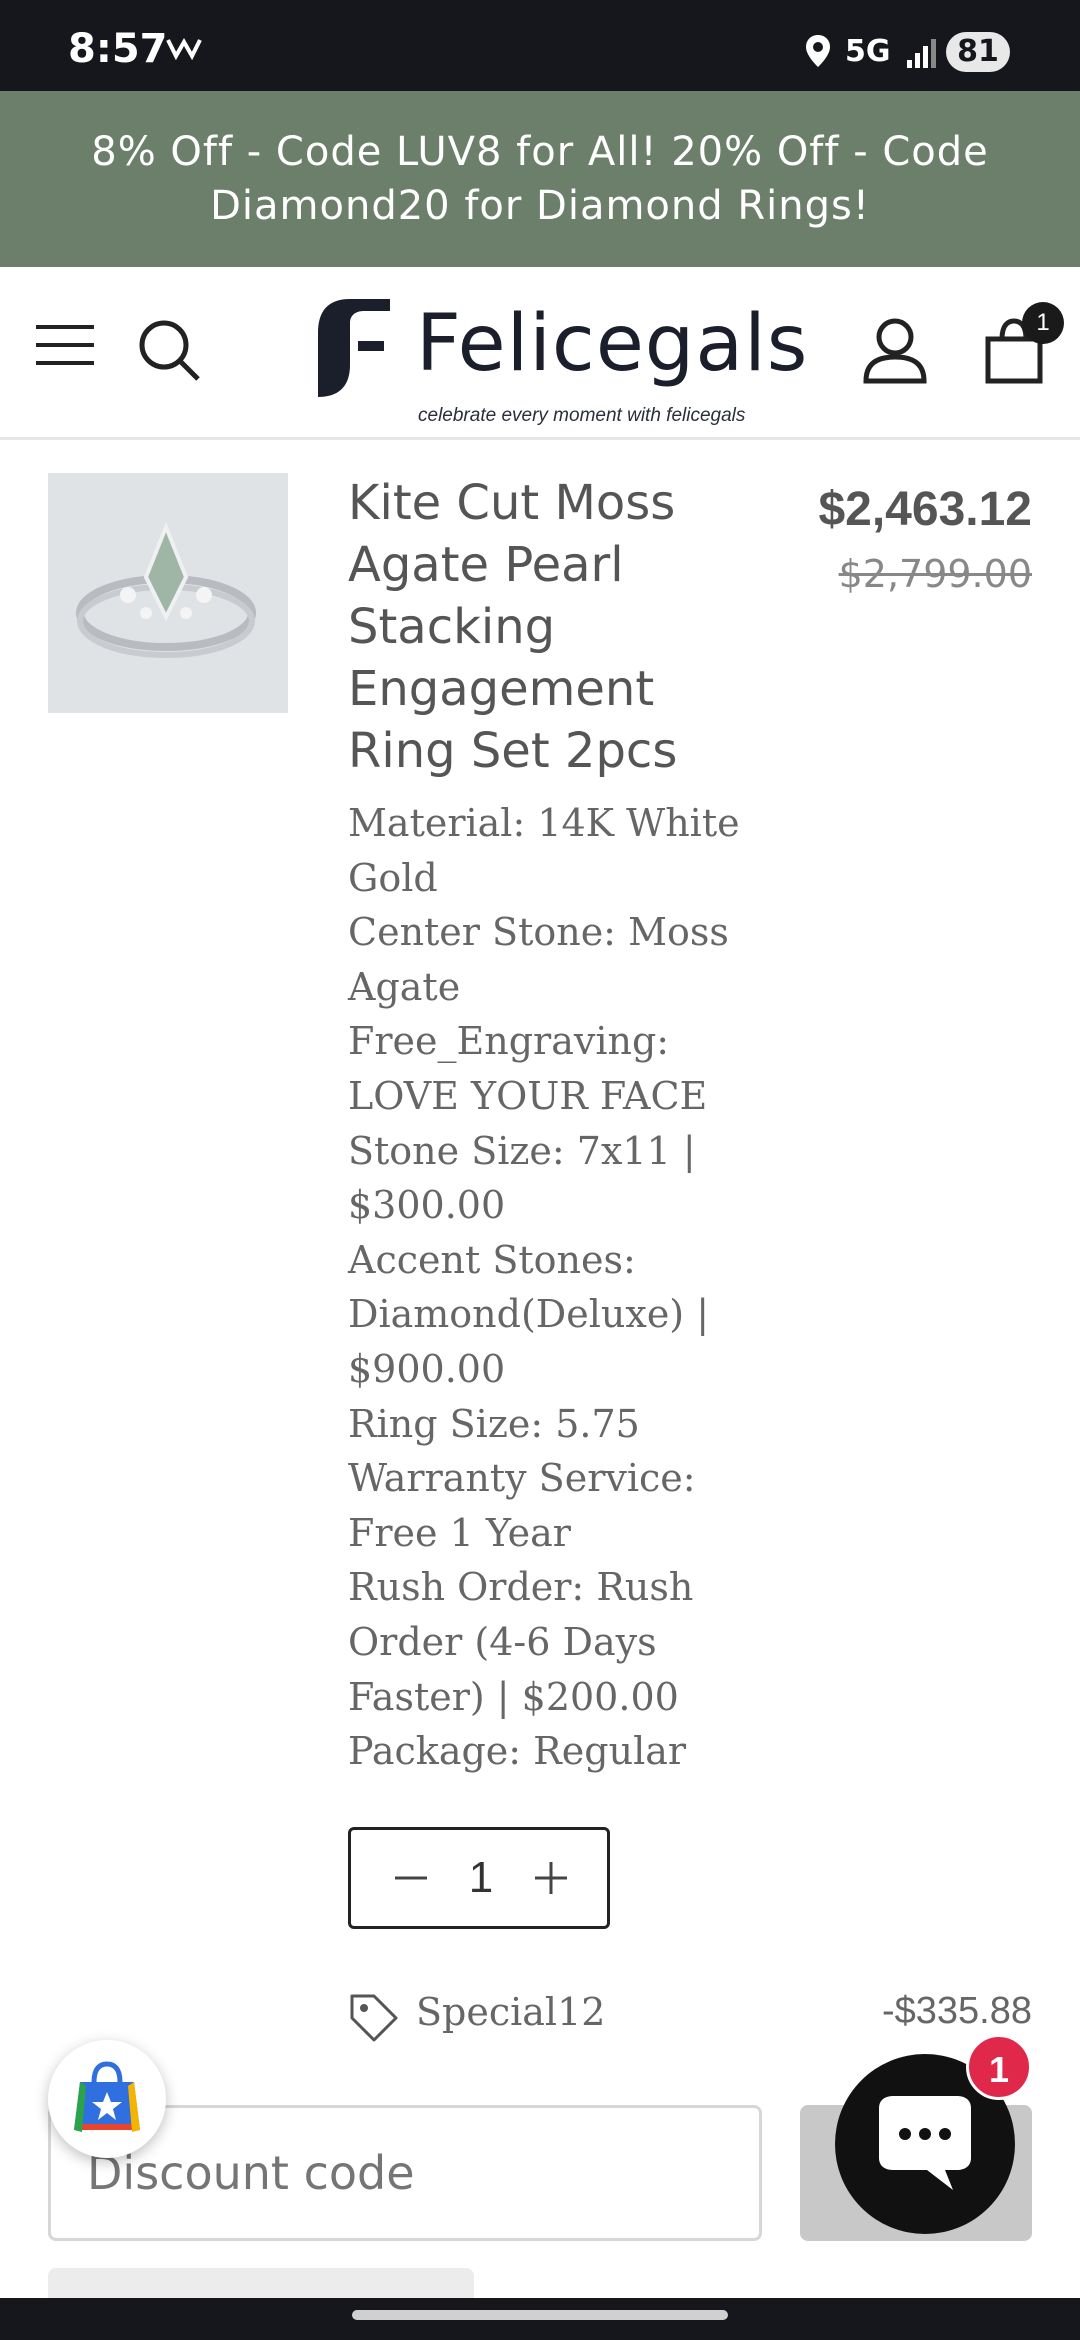 This screenshot has height=2340, width=1080. I want to click on cart-count-badge: 1, so click(1043, 323).